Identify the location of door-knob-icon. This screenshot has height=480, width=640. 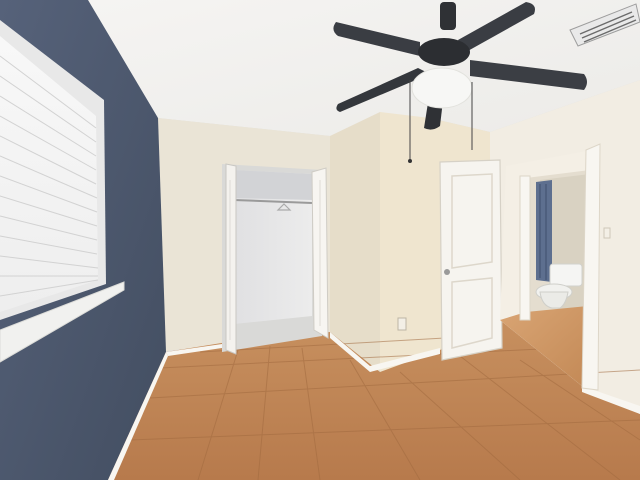
(447, 272).